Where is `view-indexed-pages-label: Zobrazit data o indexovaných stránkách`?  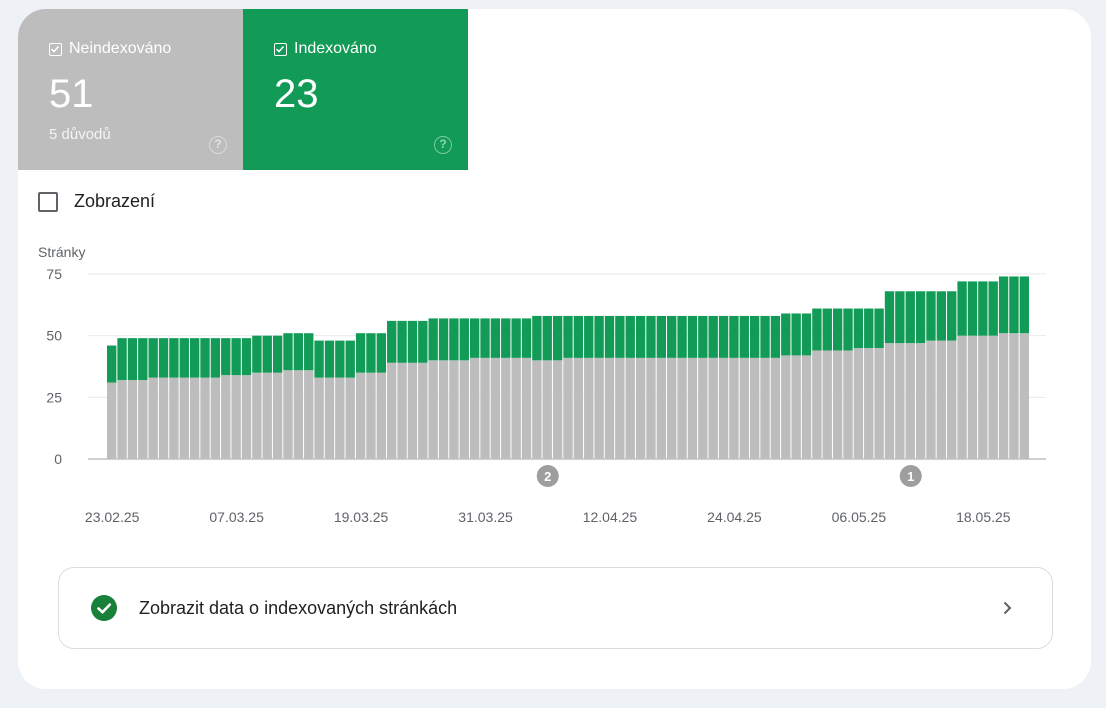 view-indexed-pages-label: Zobrazit data o indexovaných stránkách is located at coordinates (298, 607).